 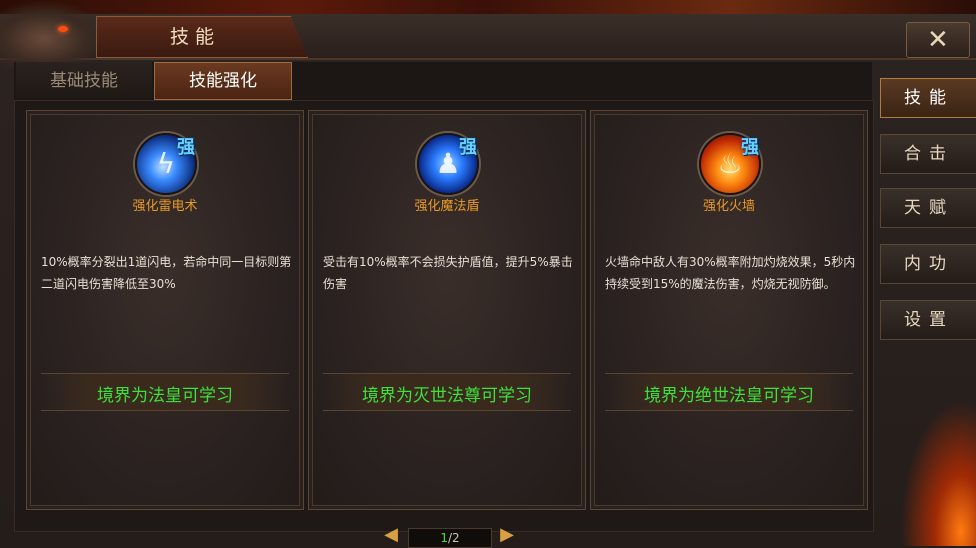 I want to click on requirement-bar: 境界为法皇可学习, so click(x=165, y=392).